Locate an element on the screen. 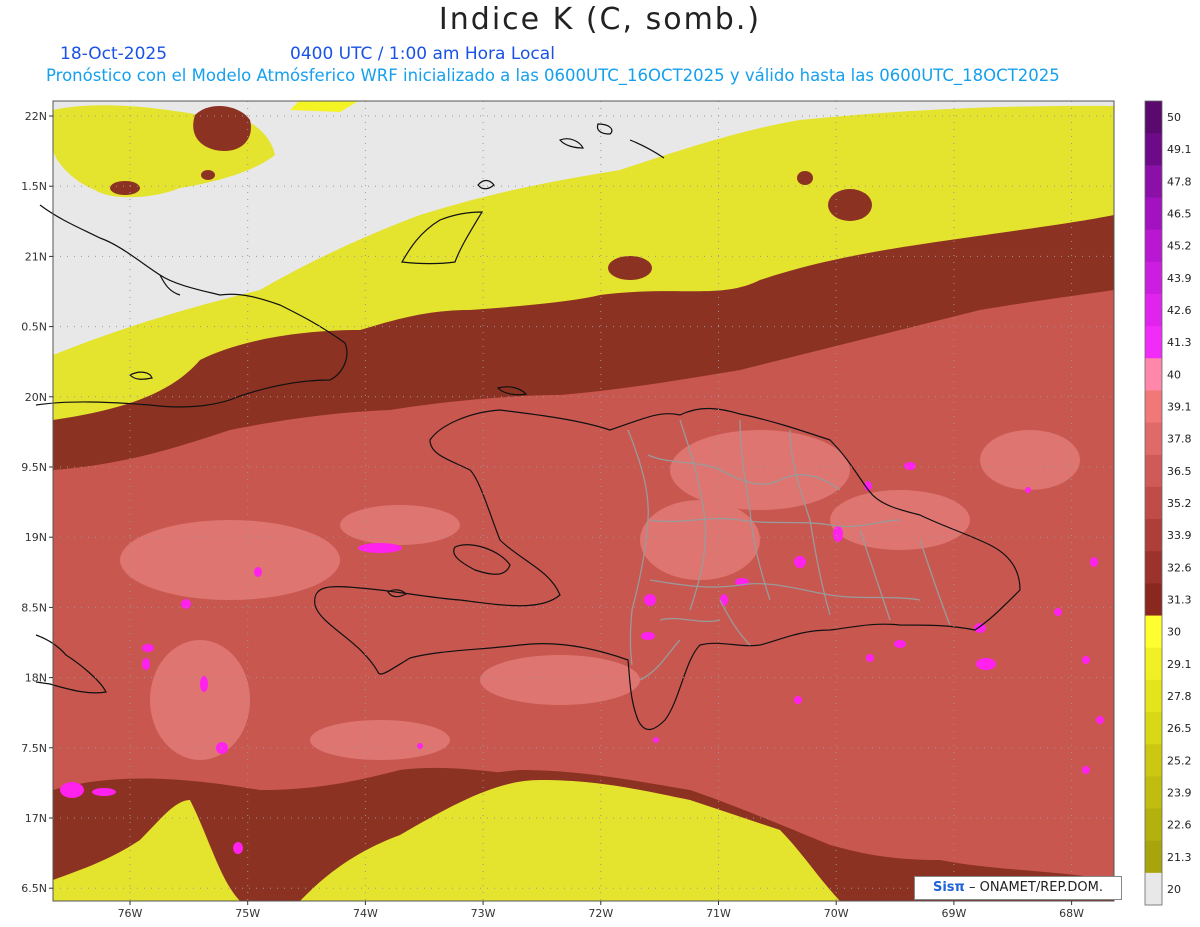  colorbar-label: 31.3 is located at coordinates (1179, 599).